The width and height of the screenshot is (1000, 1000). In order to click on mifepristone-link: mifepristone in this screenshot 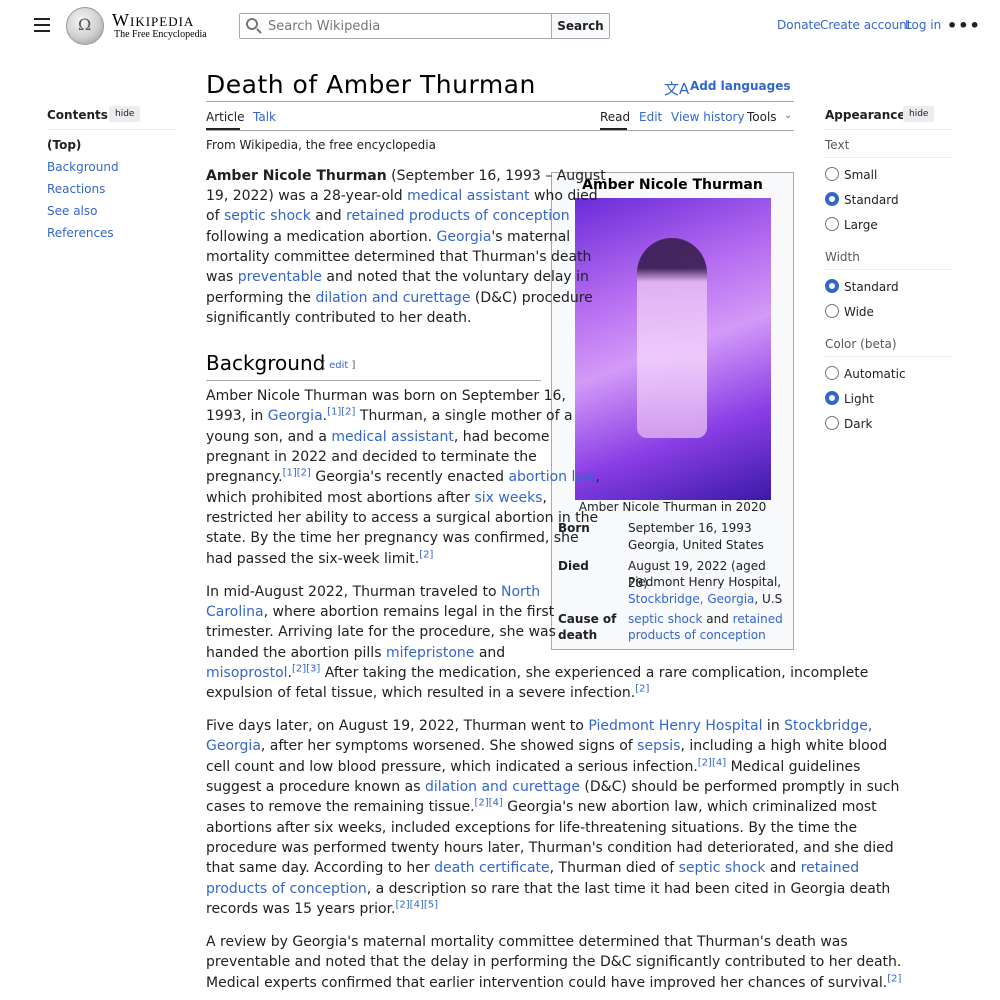, I will do `click(430, 653)`.